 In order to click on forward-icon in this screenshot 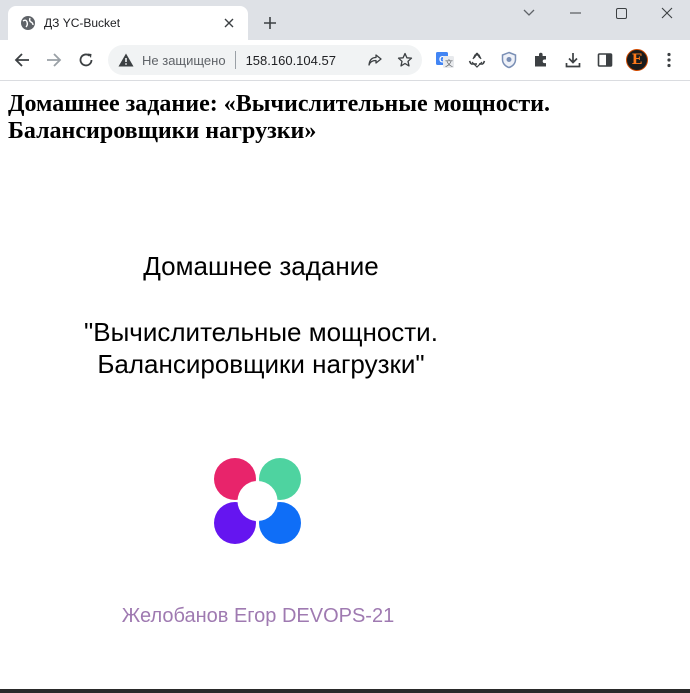, I will do `click(54, 60)`.